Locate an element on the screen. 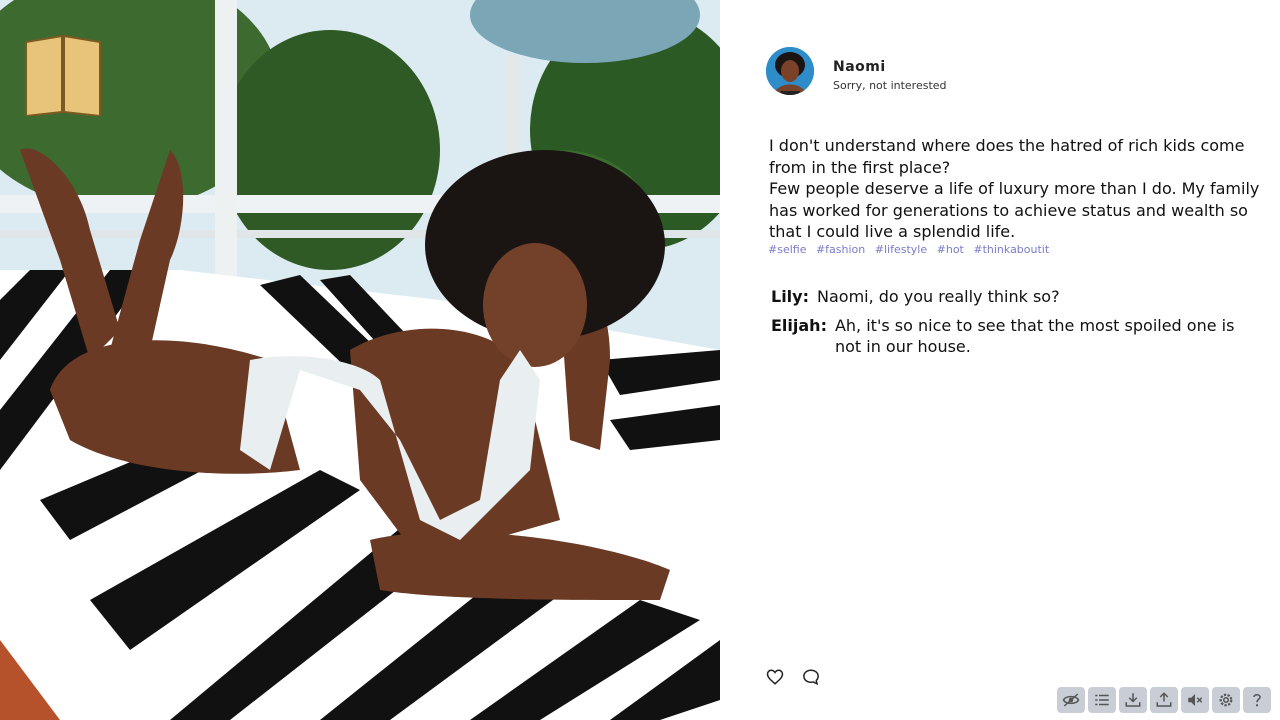 Image resolution: width=1280 pixels, height=720 pixels. avatar-image is located at coordinates (790, 71).